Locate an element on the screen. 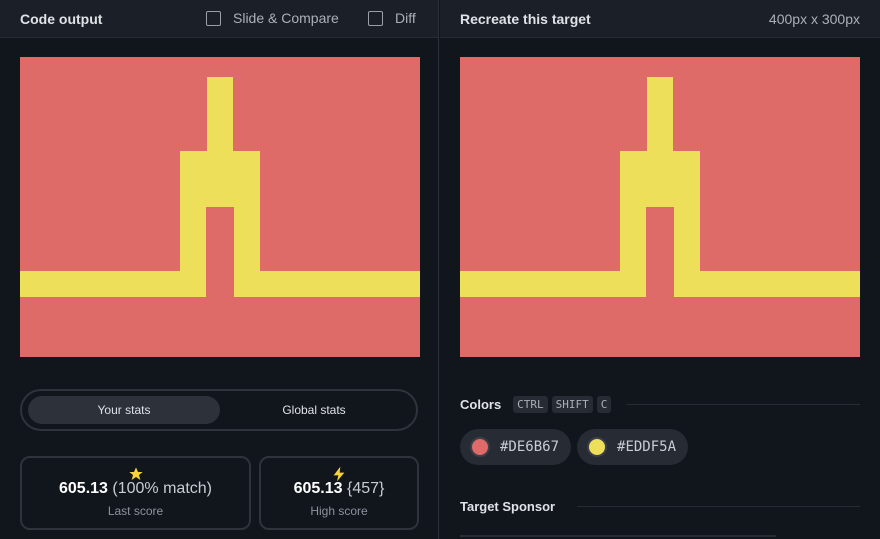 The width and height of the screenshot is (880, 539). code-output-title: Code output is located at coordinates (61, 19).